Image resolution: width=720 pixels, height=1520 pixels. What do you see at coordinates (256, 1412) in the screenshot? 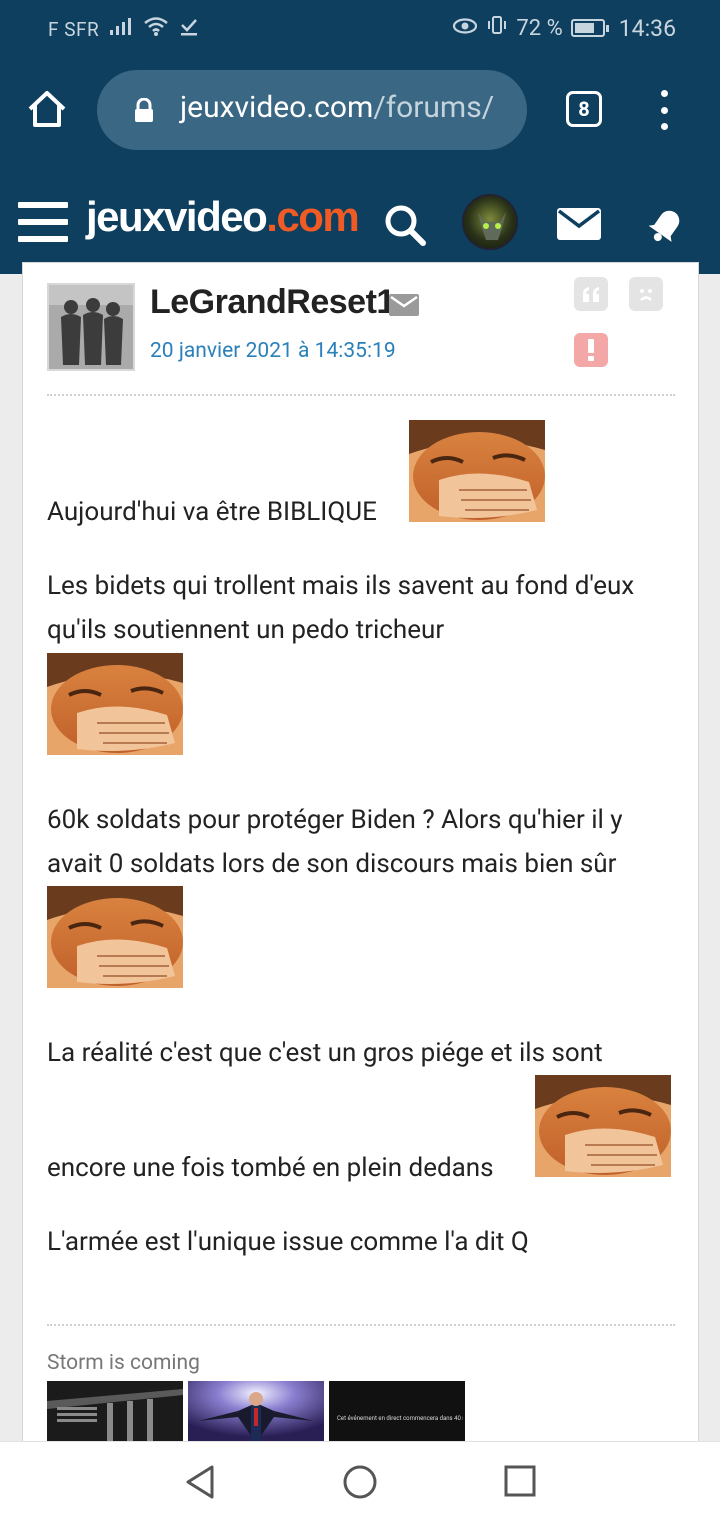
I see `signature-image-figure` at bounding box center [256, 1412].